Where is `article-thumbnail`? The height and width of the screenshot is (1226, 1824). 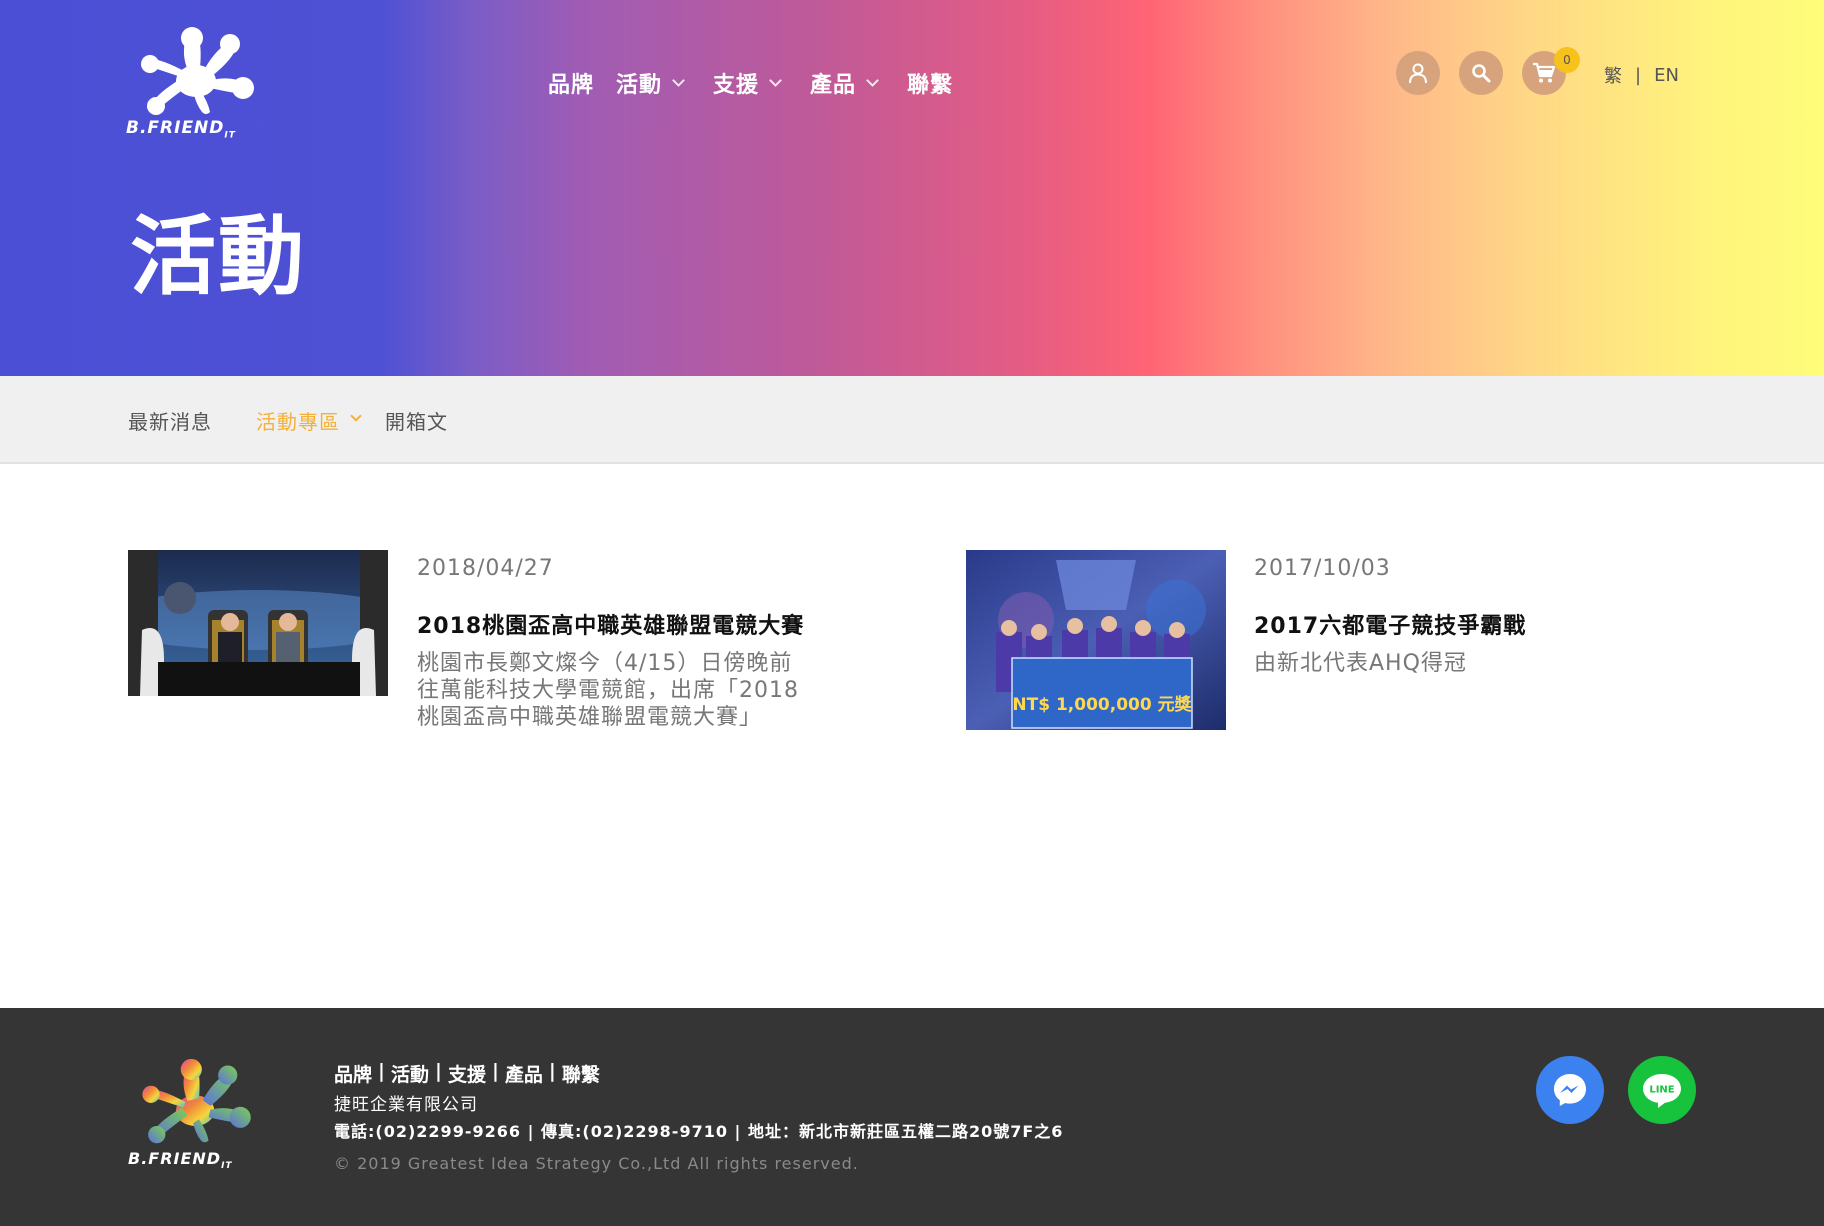 article-thumbnail is located at coordinates (258, 623).